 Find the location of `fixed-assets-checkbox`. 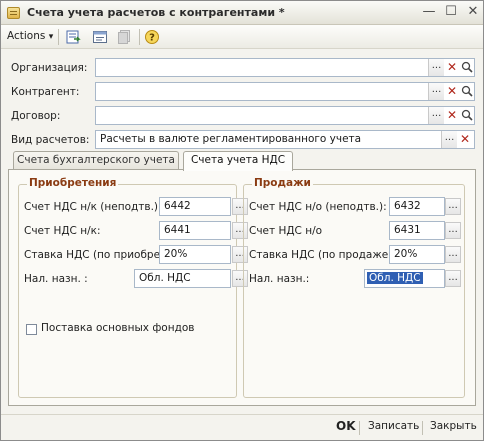

fixed-assets-checkbox is located at coordinates (31, 329).